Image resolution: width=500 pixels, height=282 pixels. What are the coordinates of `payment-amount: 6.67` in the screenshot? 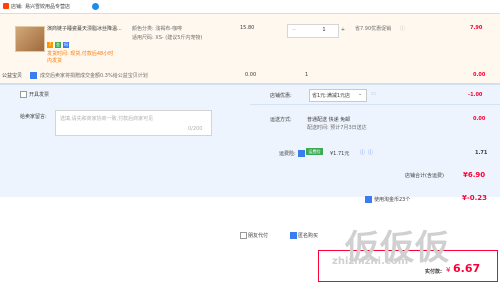 It's located at (467, 268).